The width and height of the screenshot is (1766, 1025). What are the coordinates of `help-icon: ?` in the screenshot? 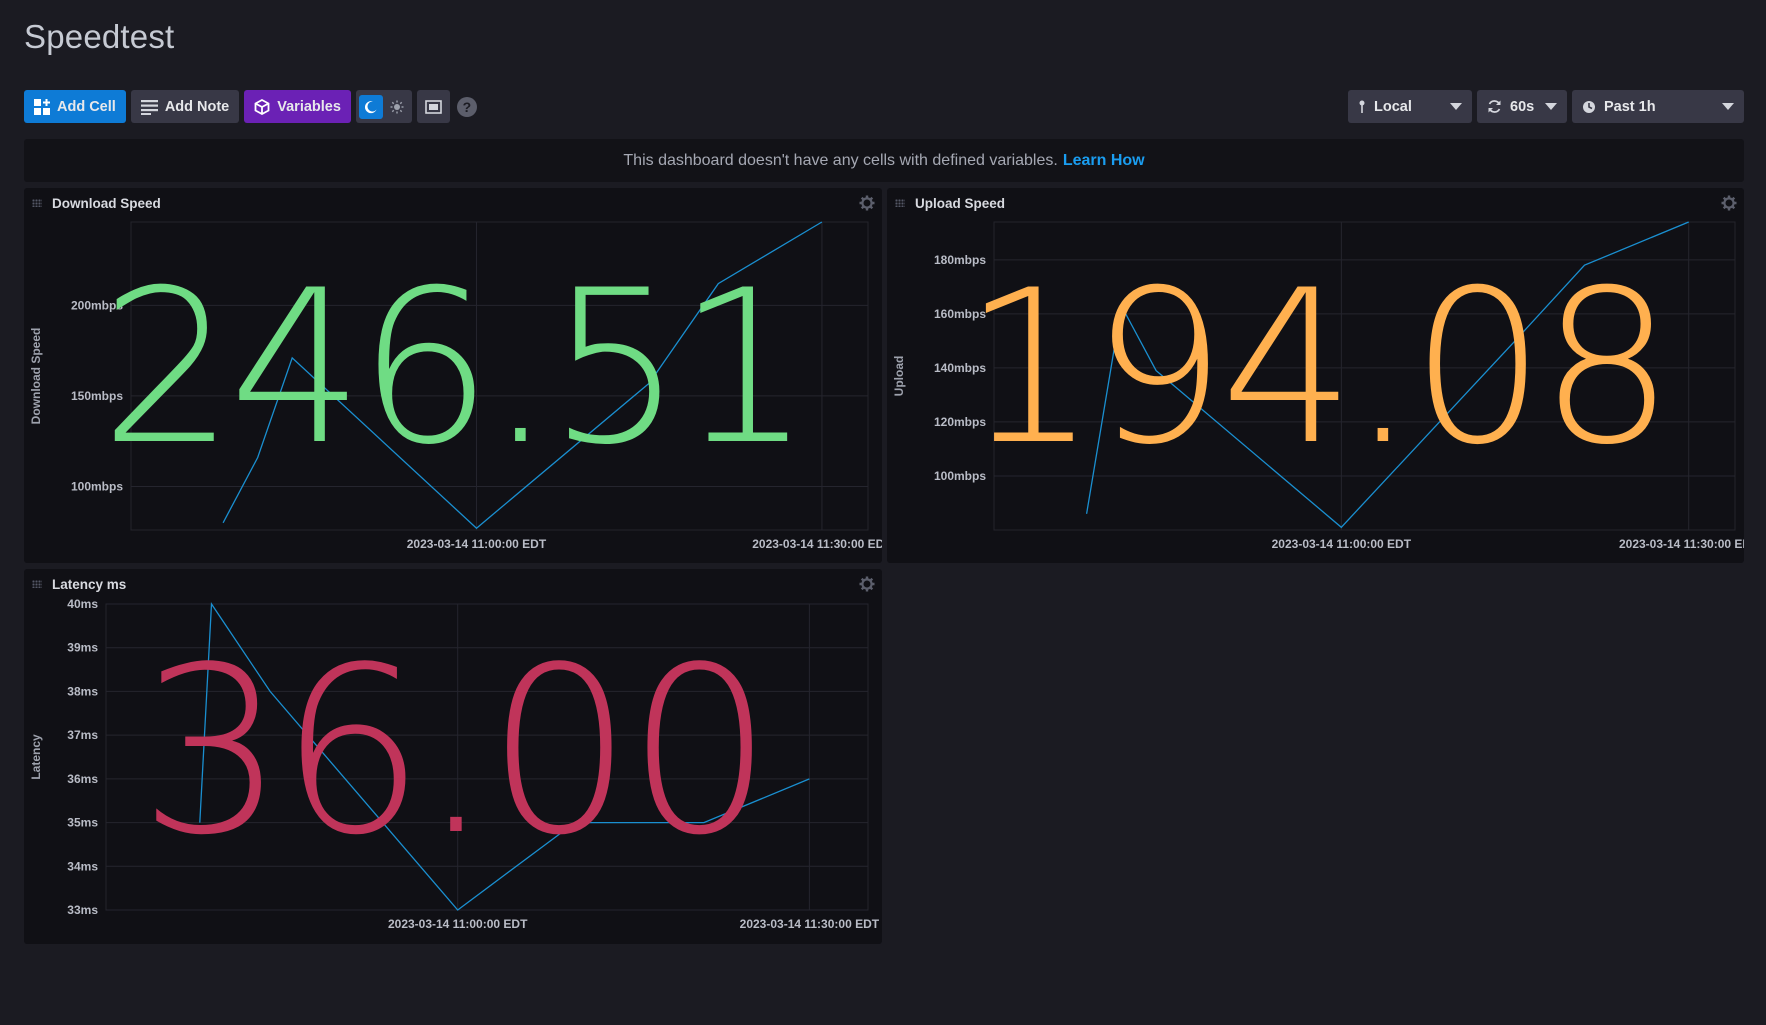 It's located at (466, 106).